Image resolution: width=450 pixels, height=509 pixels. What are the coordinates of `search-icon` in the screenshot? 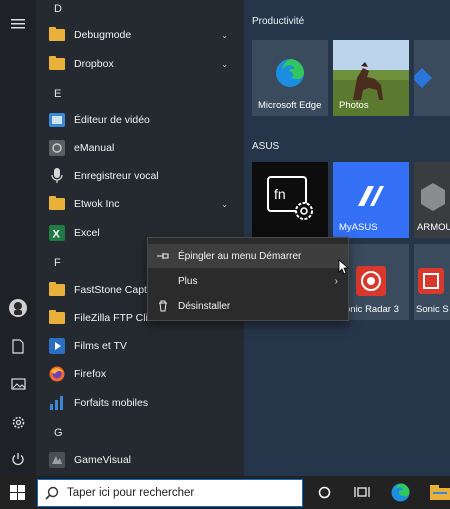 It's located at (52, 493).